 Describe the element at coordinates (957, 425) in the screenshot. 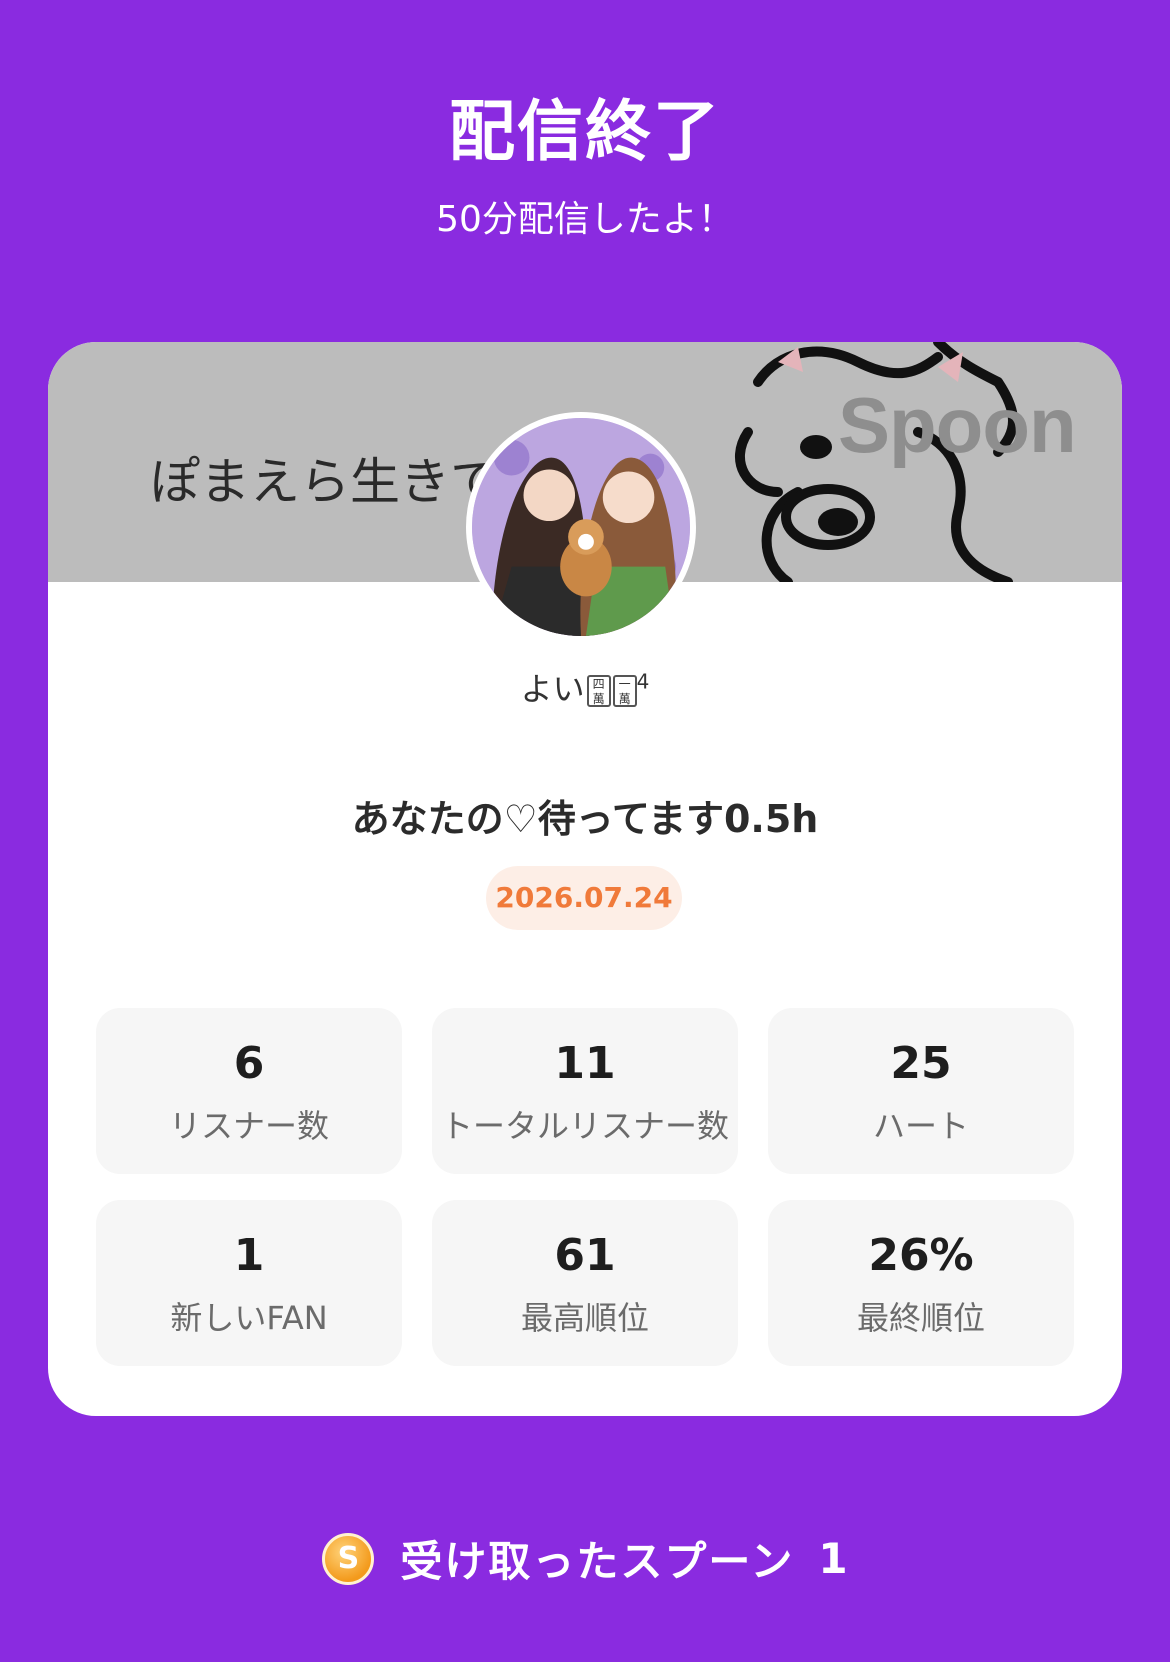

I see `spoon-logo-watermark: Spoon` at that location.